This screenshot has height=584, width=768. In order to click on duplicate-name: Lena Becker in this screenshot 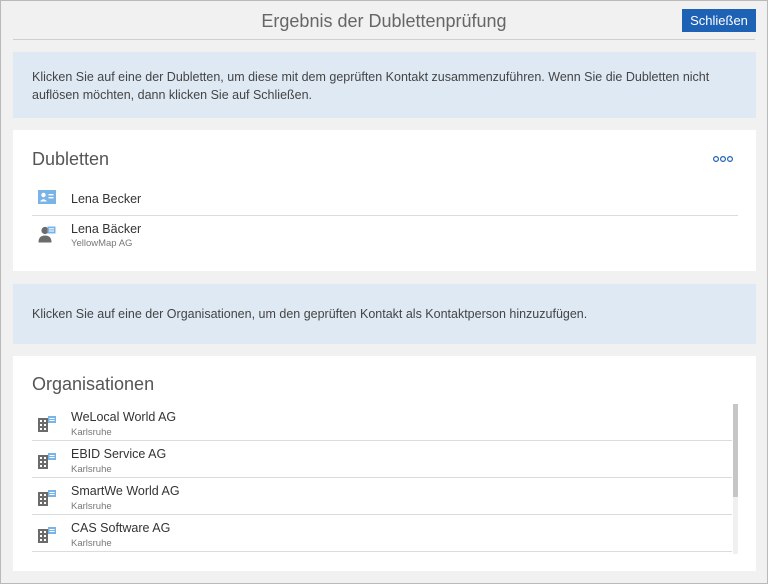, I will do `click(106, 199)`.